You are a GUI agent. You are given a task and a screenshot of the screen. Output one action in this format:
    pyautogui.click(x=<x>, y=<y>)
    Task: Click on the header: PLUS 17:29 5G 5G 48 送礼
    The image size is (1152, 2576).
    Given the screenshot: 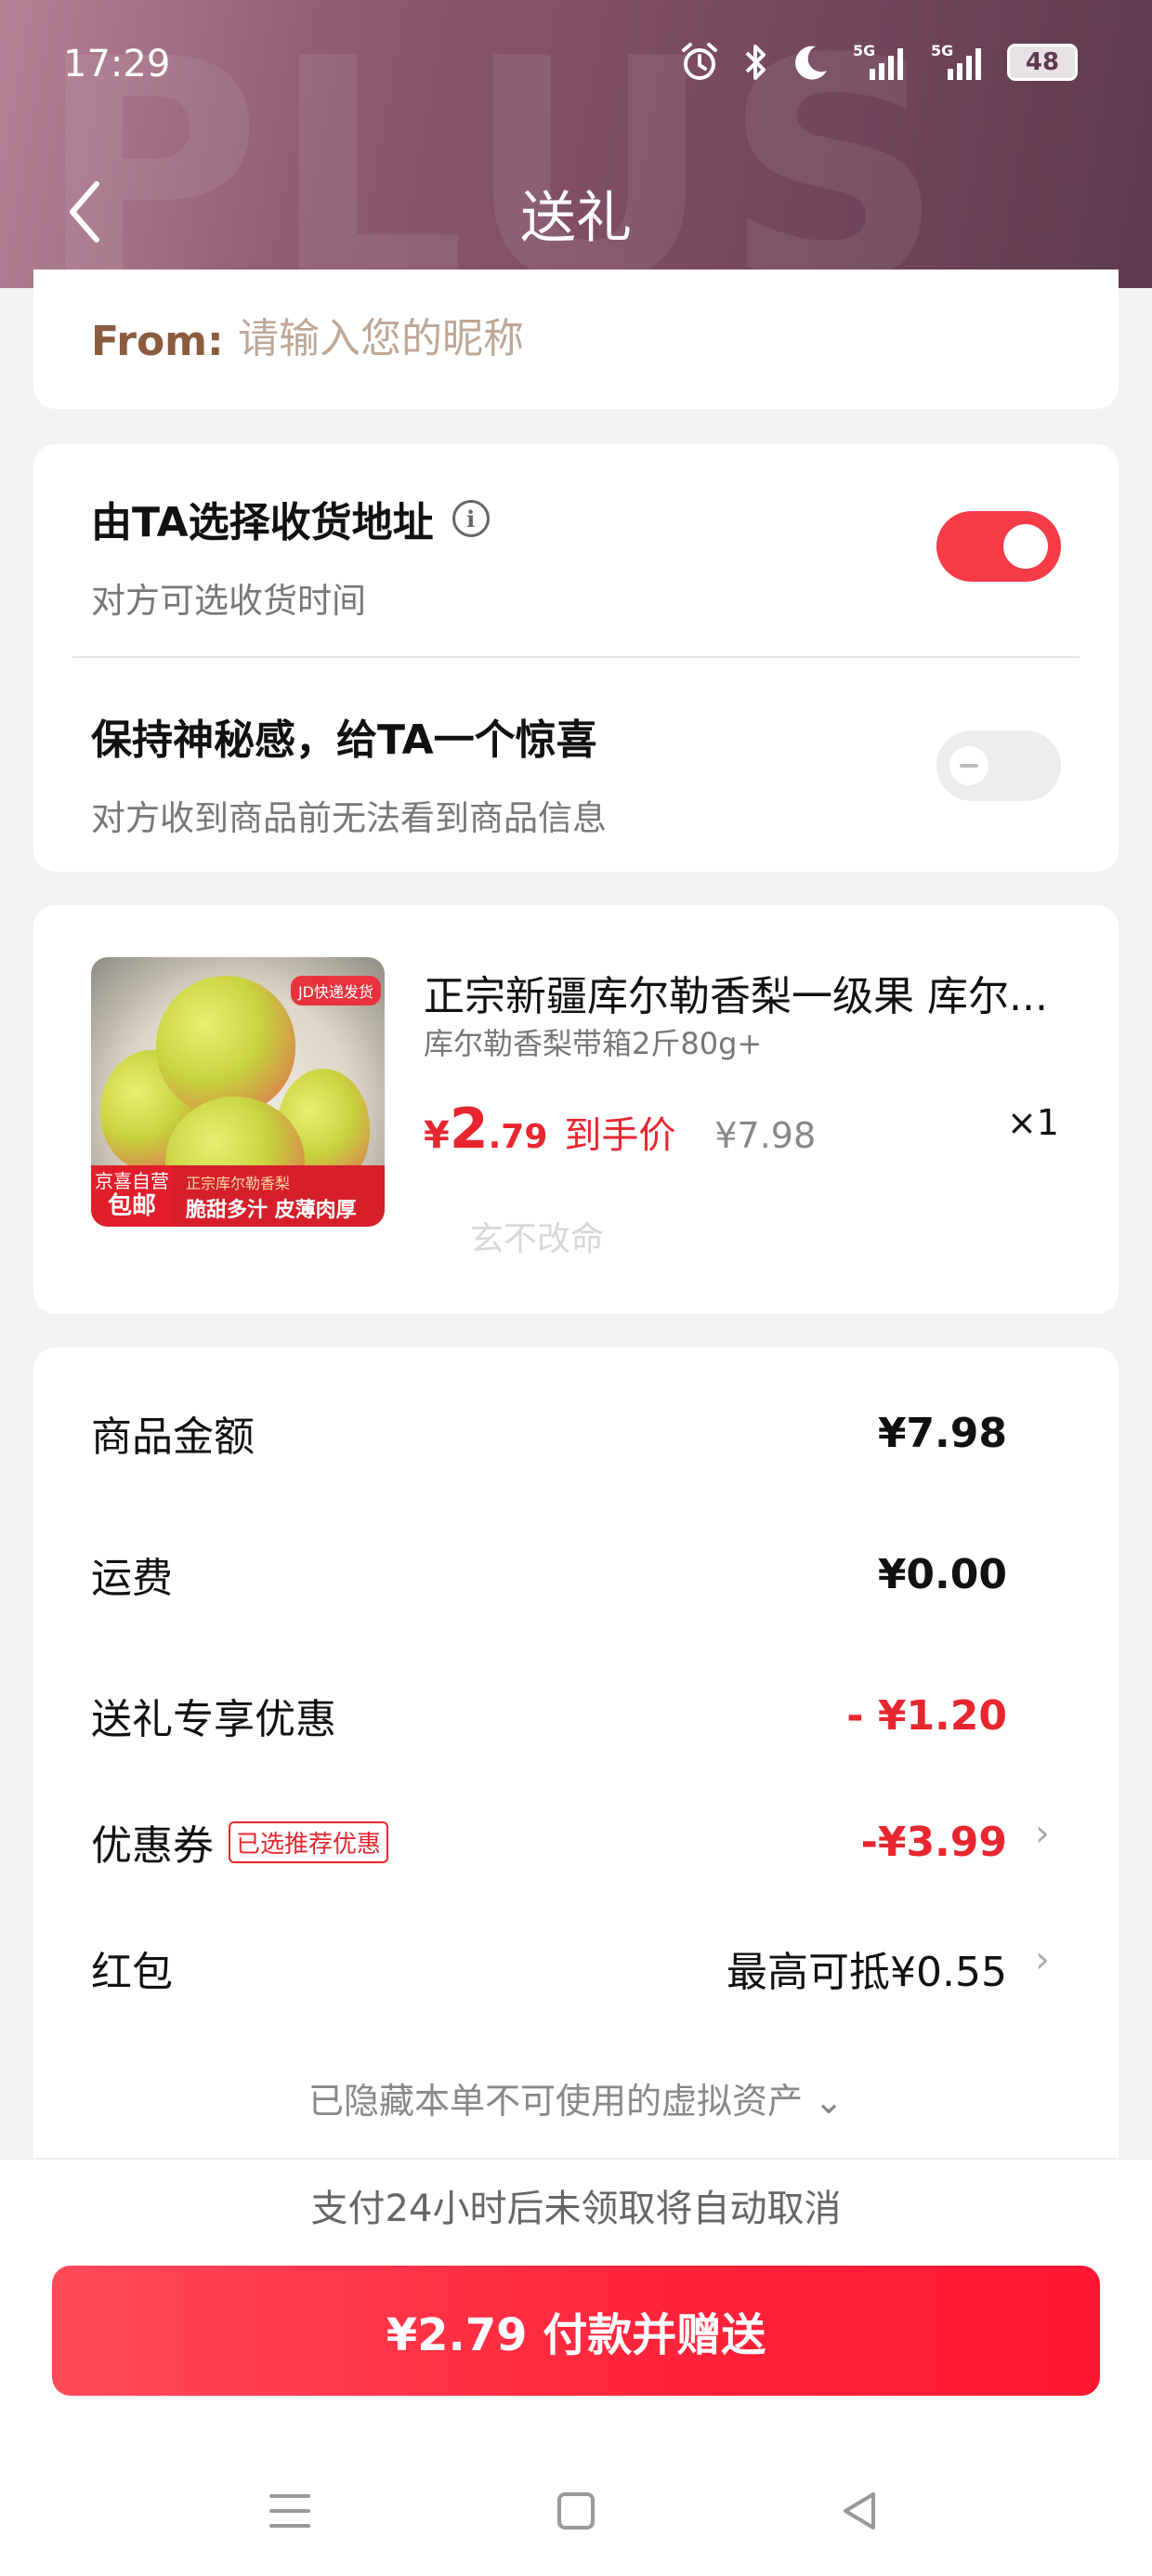 What is the action you would take?
    pyautogui.click(x=576, y=144)
    